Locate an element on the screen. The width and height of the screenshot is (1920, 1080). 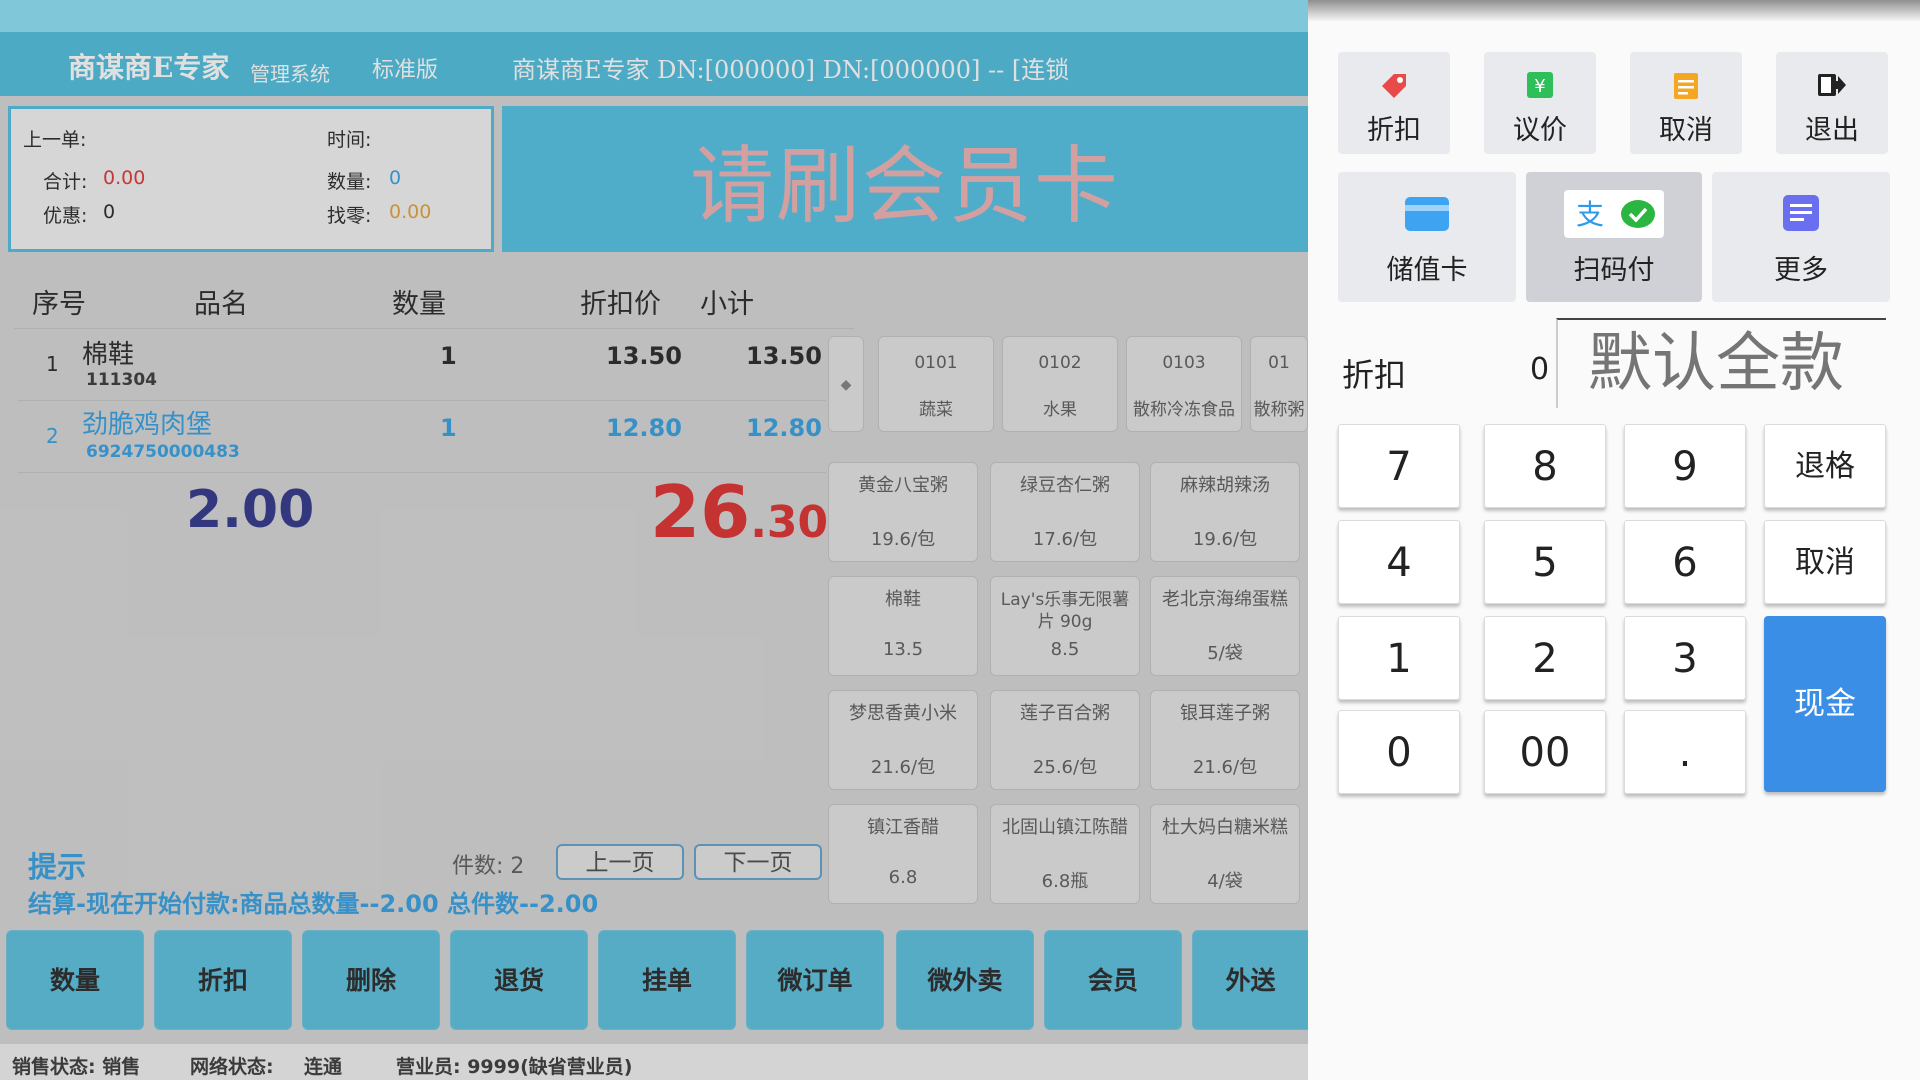
alipay-icon: 支 is located at coordinates (1590, 214).